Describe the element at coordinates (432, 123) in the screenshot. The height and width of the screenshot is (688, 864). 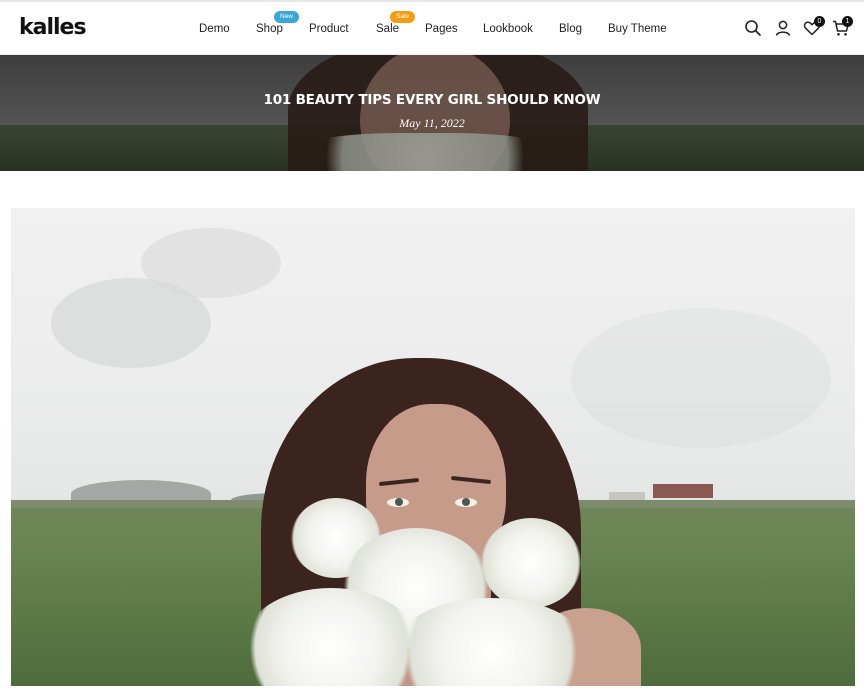
I see `post-date: May 11, 2022` at that location.